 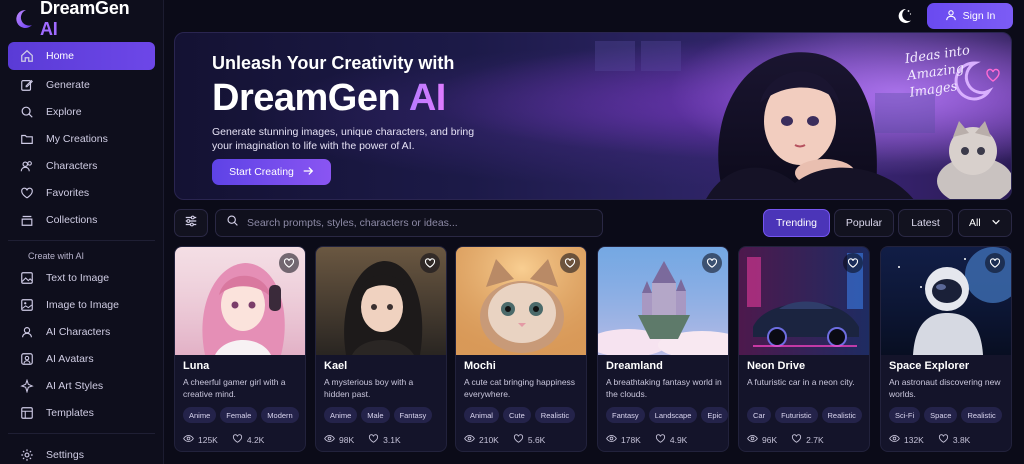 What do you see at coordinates (232, 223) in the screenshot?
I see `search-icon` at bounding box center [232, 223].